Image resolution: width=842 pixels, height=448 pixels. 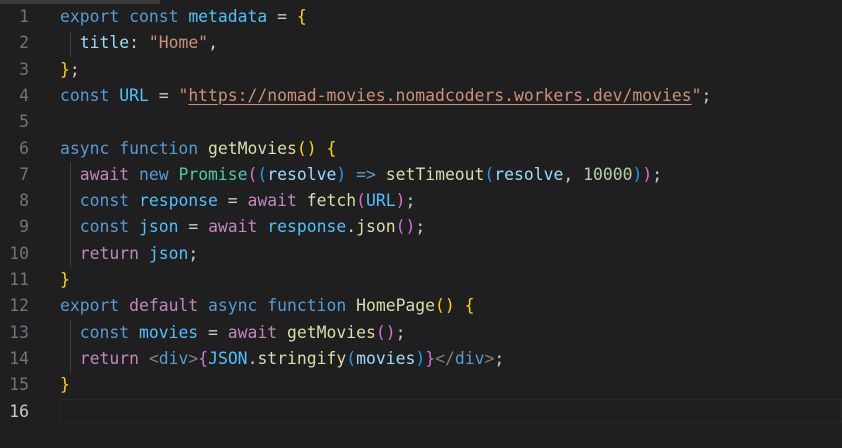 I want to click on code-line: 10 return json;, so click(x=421, y=254).